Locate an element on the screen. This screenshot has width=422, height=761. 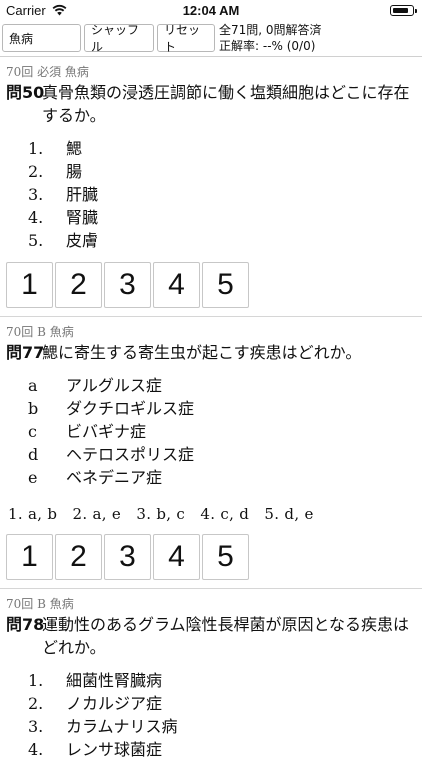
choice-item: e ベネデニア症 is located at coordinates (211, 477).